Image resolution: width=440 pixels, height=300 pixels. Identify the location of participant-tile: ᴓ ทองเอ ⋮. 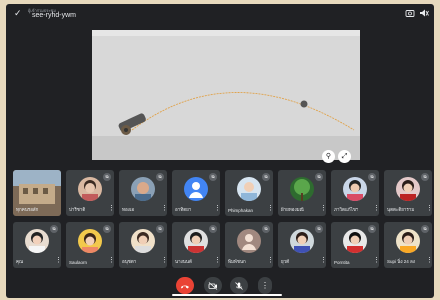
(143, 193).